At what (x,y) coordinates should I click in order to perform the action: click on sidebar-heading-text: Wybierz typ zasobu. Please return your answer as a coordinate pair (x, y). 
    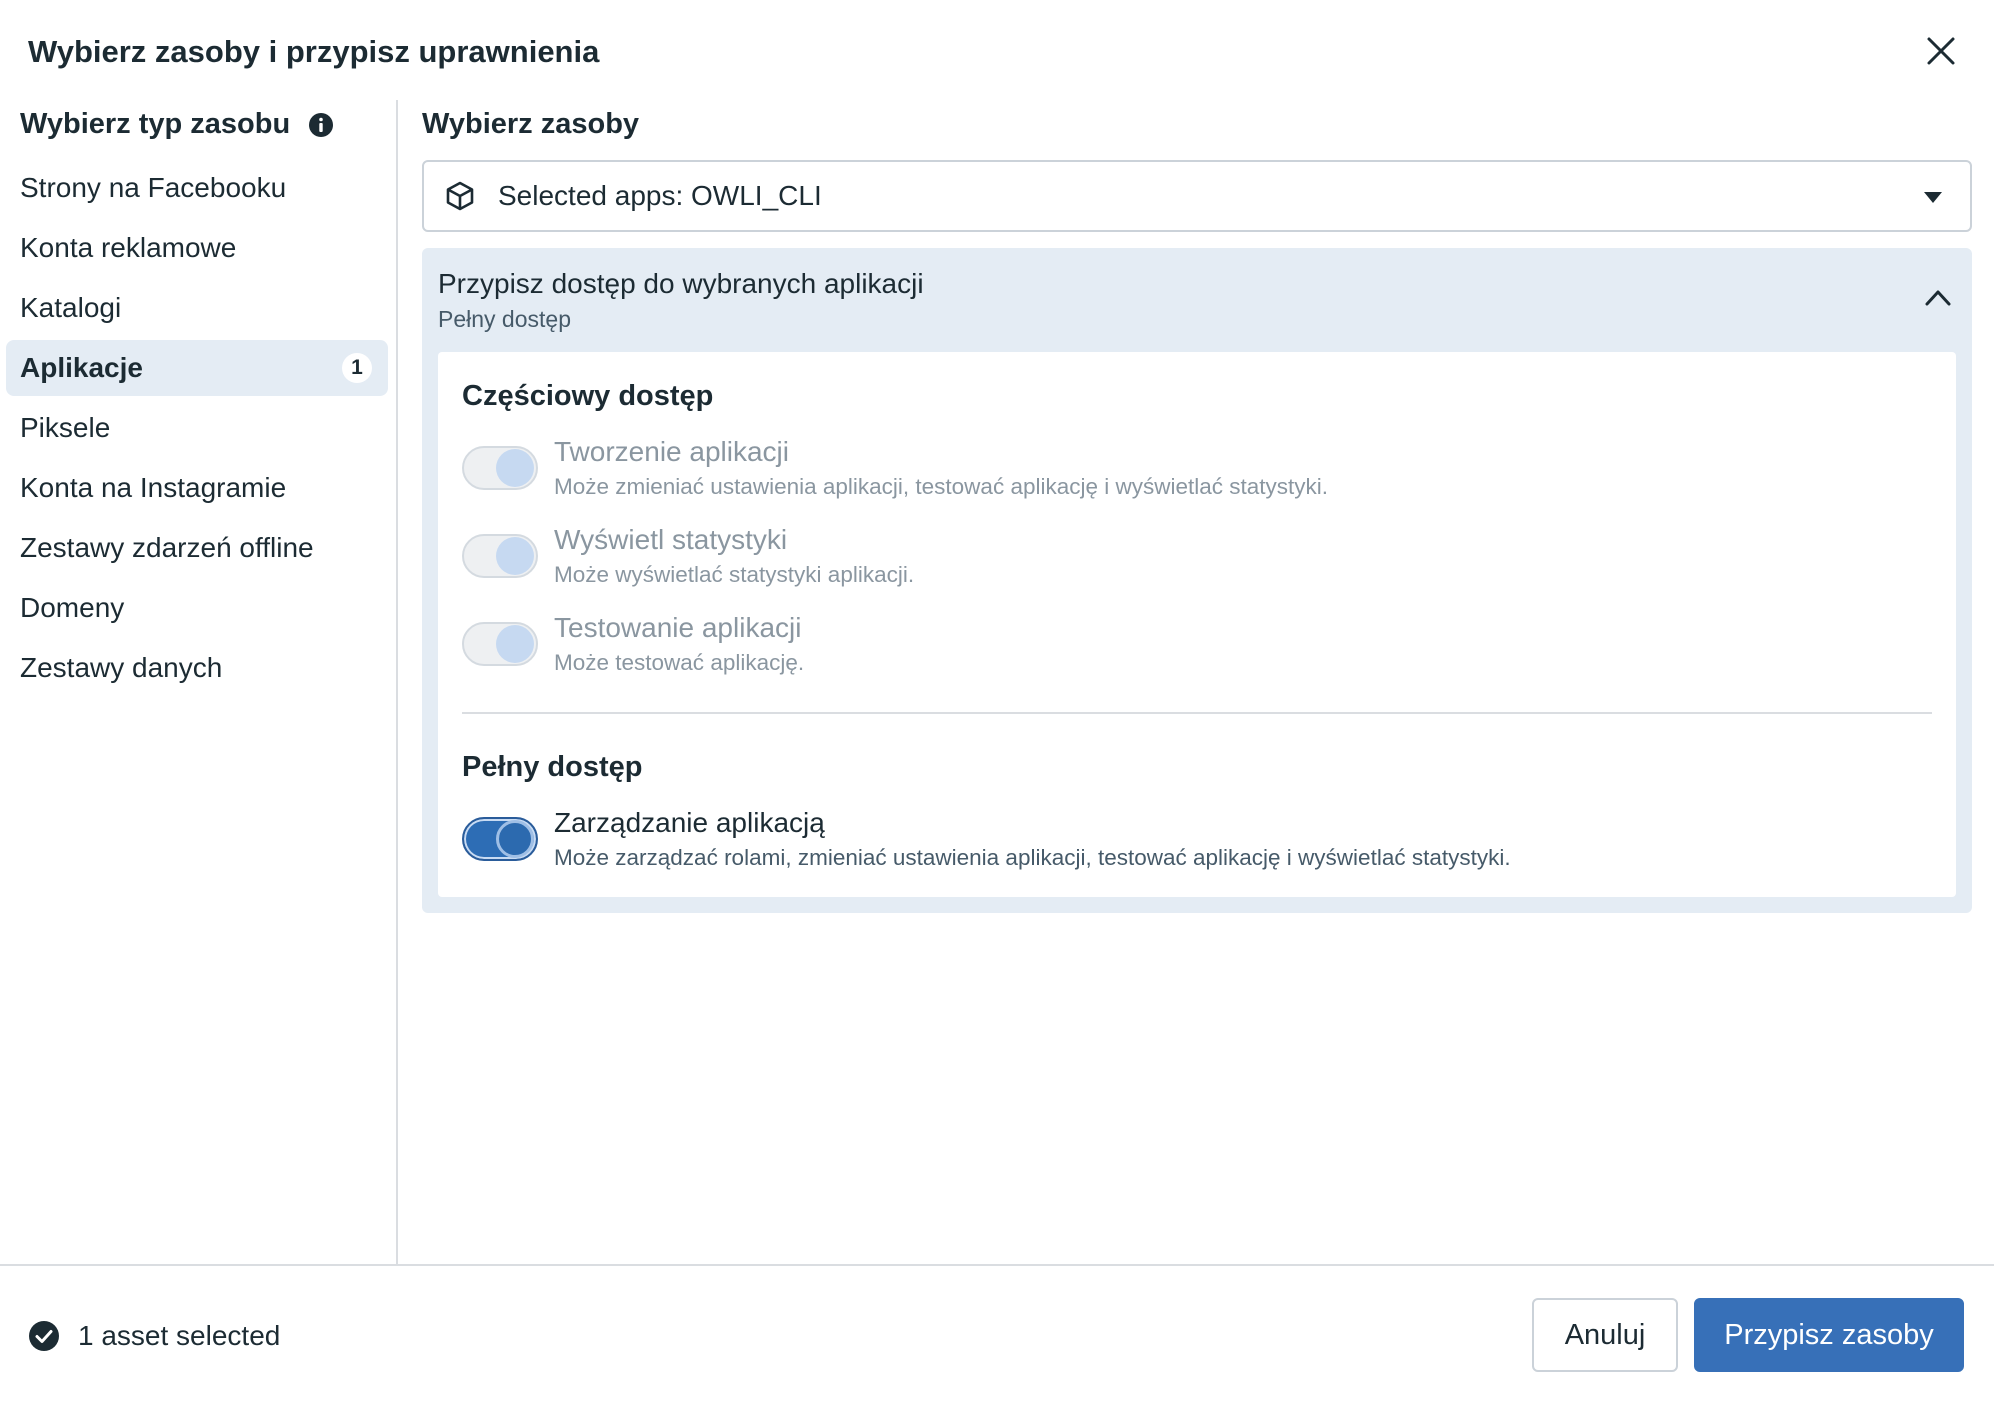
    Looking at the image, I should click on (155, 124).